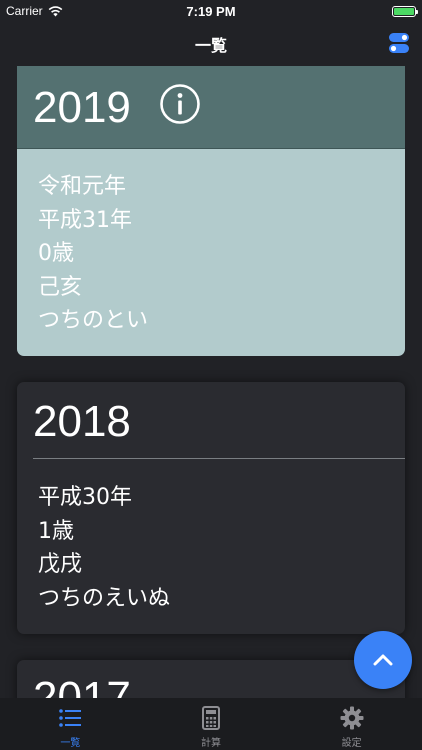 This screenshot has height=750, width=422. I want to click on navigation-bar: 一覧, so click(211, 44).